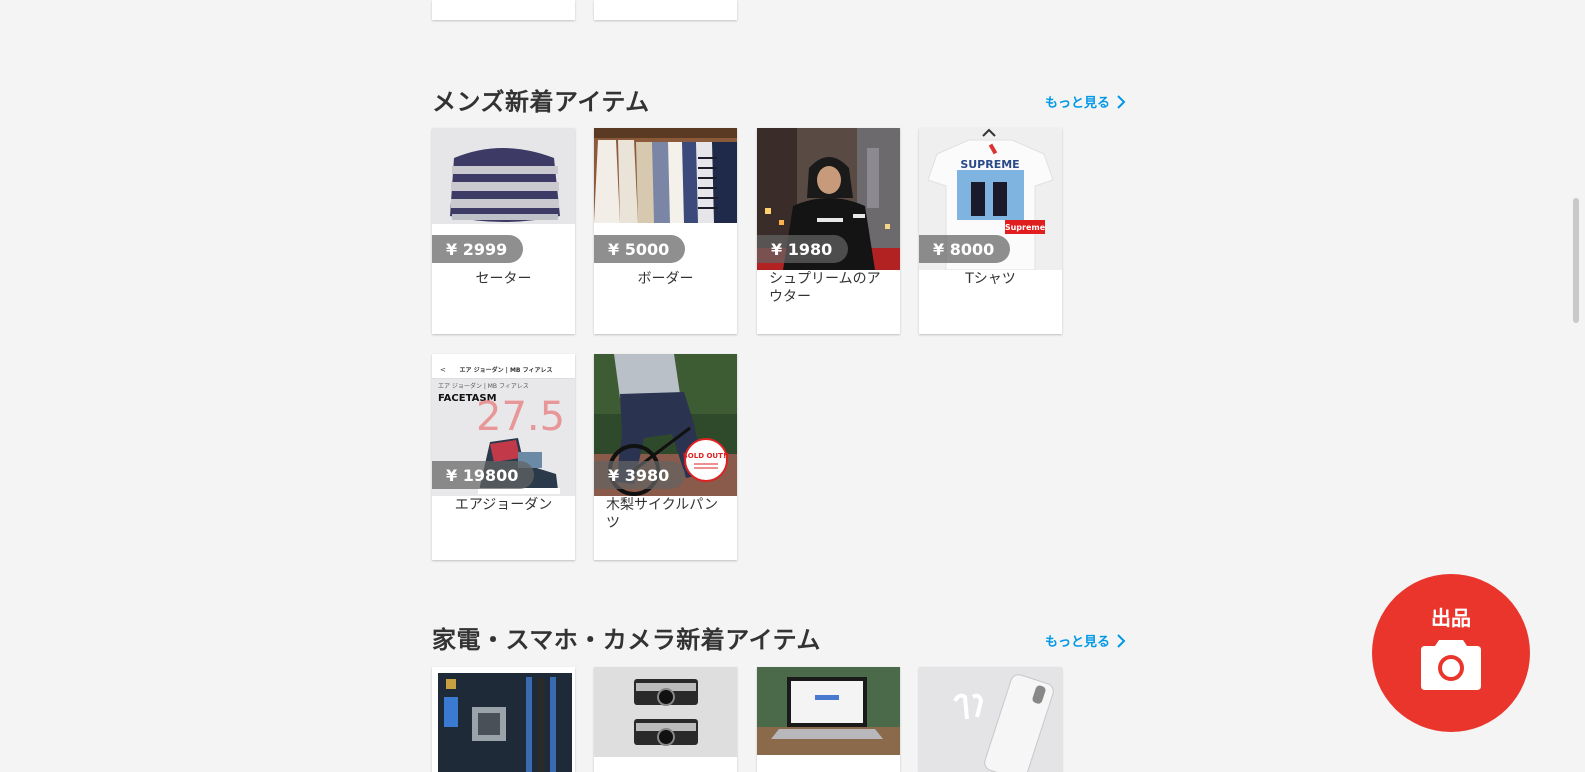 Image resolution: width=1585 pixels, height=772 pixels. I want to click on sell-button: 出品, so click(1451, 653).